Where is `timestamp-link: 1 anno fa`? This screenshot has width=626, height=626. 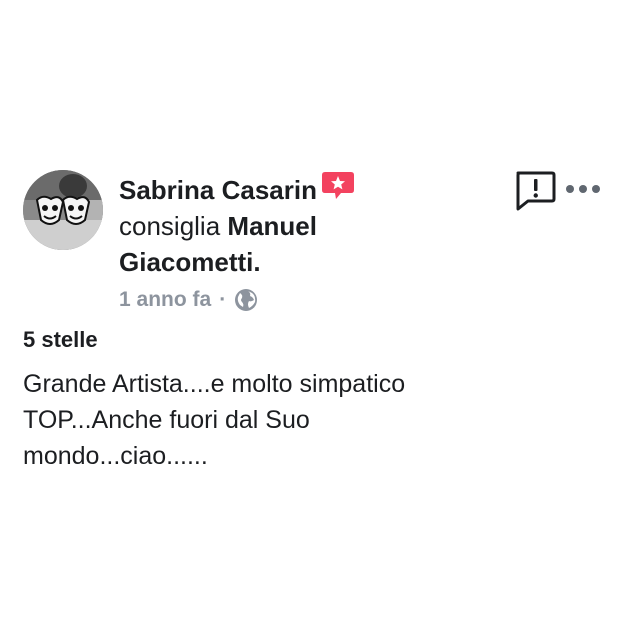
timestamp-link: 1 anno fa is located at coordinates (165, 300).